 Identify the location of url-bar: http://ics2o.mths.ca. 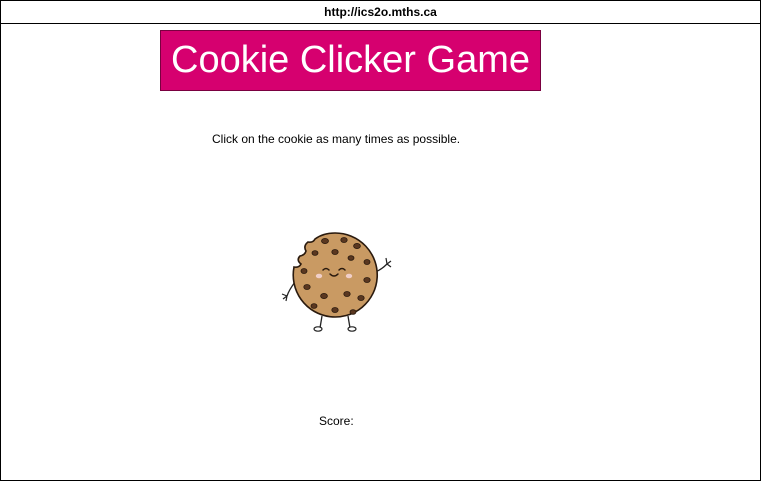
(380, 12).